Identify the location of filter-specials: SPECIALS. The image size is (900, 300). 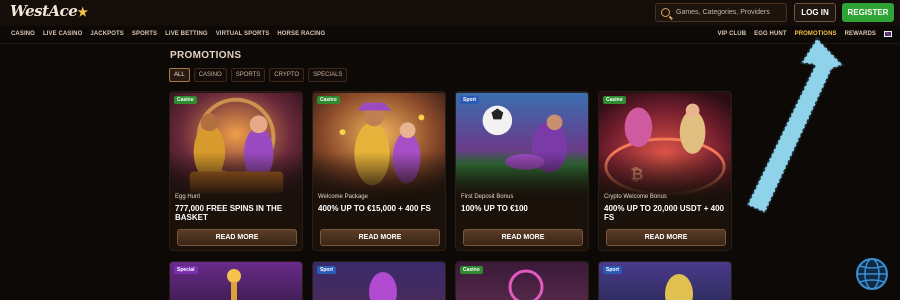
(328, 75).